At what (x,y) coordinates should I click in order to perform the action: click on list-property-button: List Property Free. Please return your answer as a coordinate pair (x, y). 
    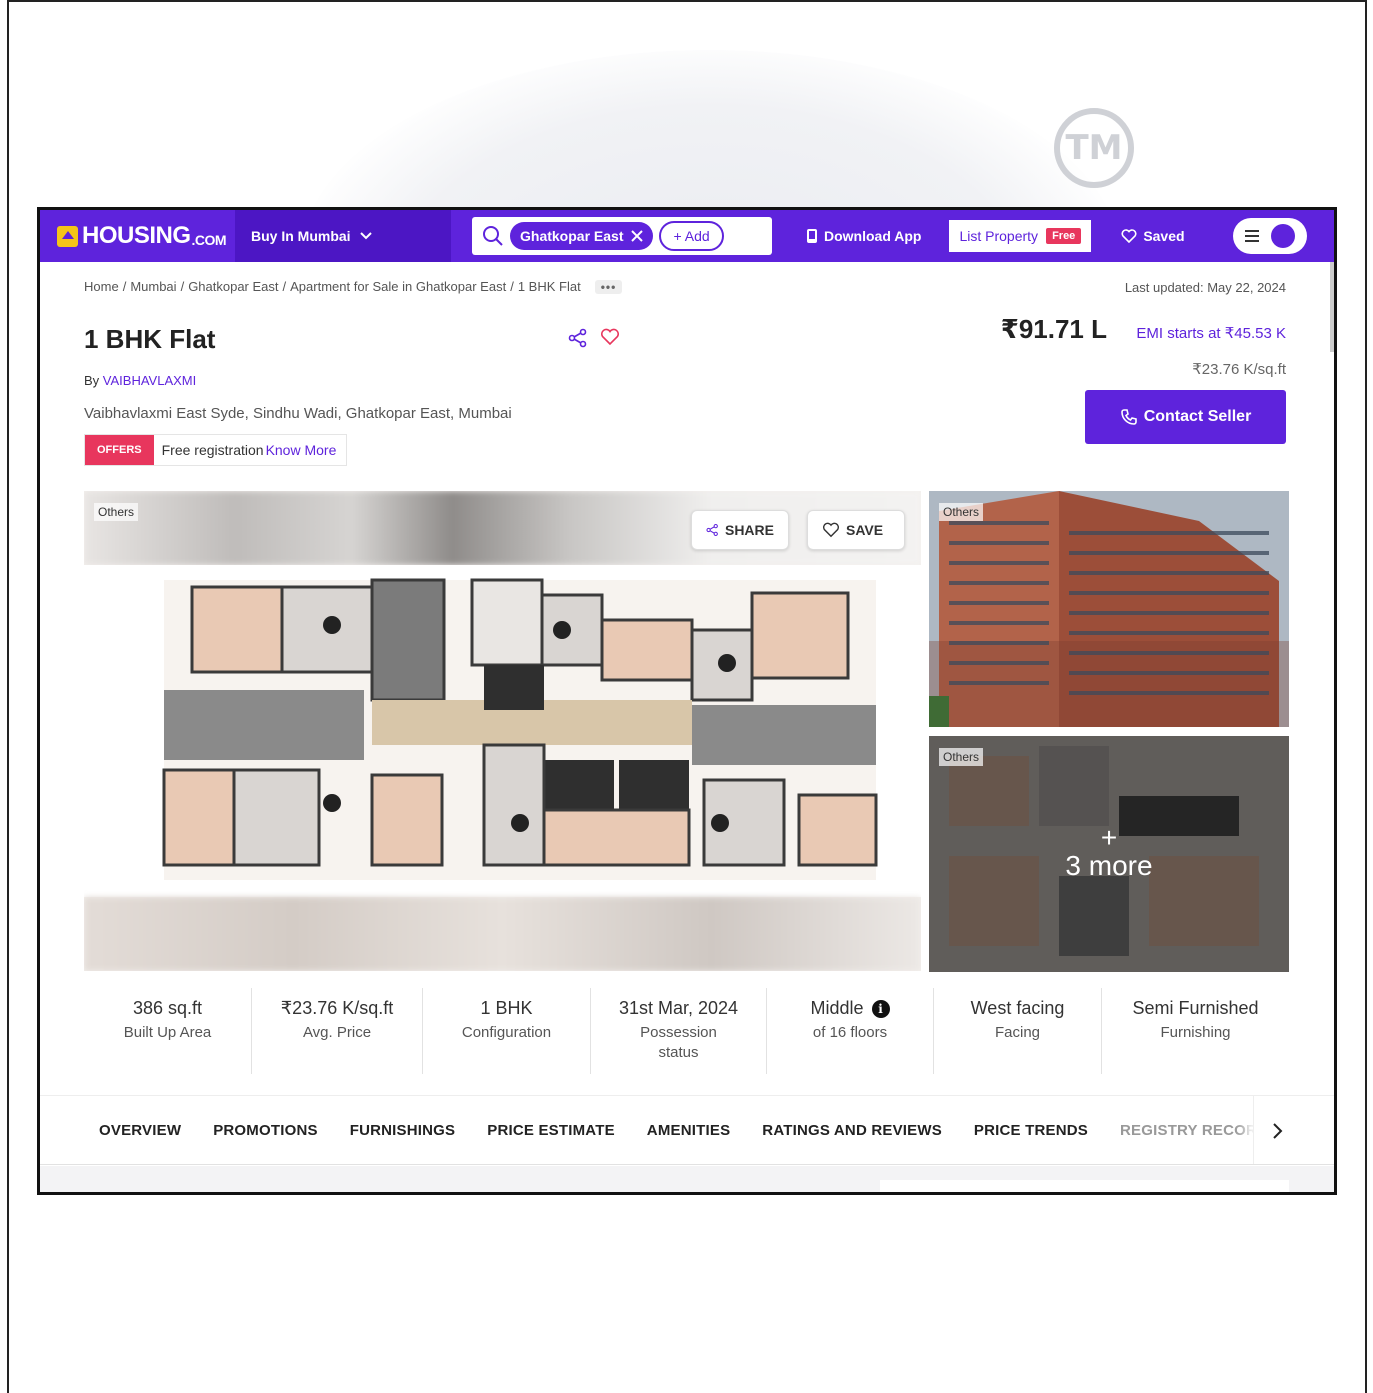
    Looking at the image, I should click on (1020, 236).